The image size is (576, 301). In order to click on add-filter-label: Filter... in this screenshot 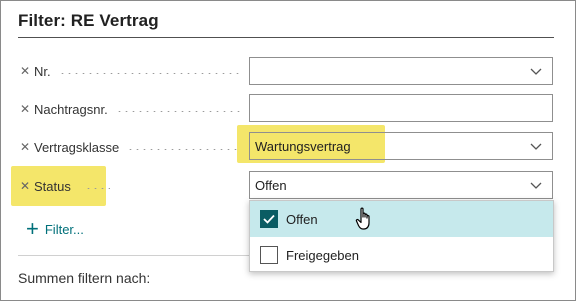, I will do `click(64, 229)`.